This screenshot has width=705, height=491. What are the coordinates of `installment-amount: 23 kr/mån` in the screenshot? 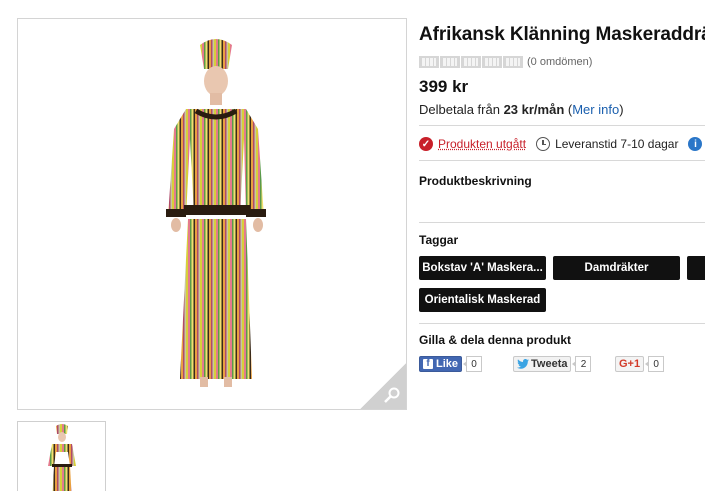 It's located at (534, 109).